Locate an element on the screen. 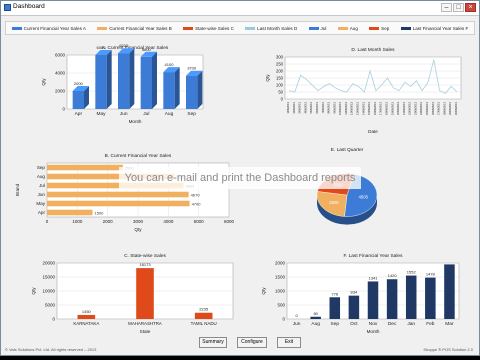 The image size is (480, 360). x-tick-label: 30/06/2013 is located at coordinates (456, 108).